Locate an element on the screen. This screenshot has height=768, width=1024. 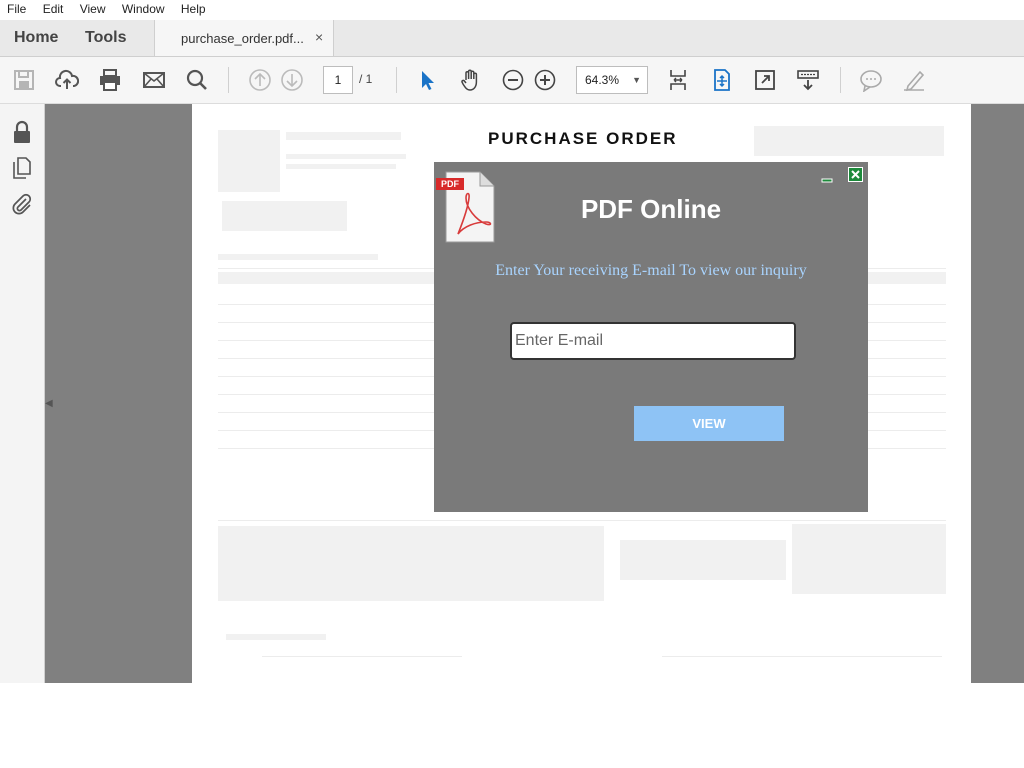
page-number-input: 1 is located at coordinates (338, 80).